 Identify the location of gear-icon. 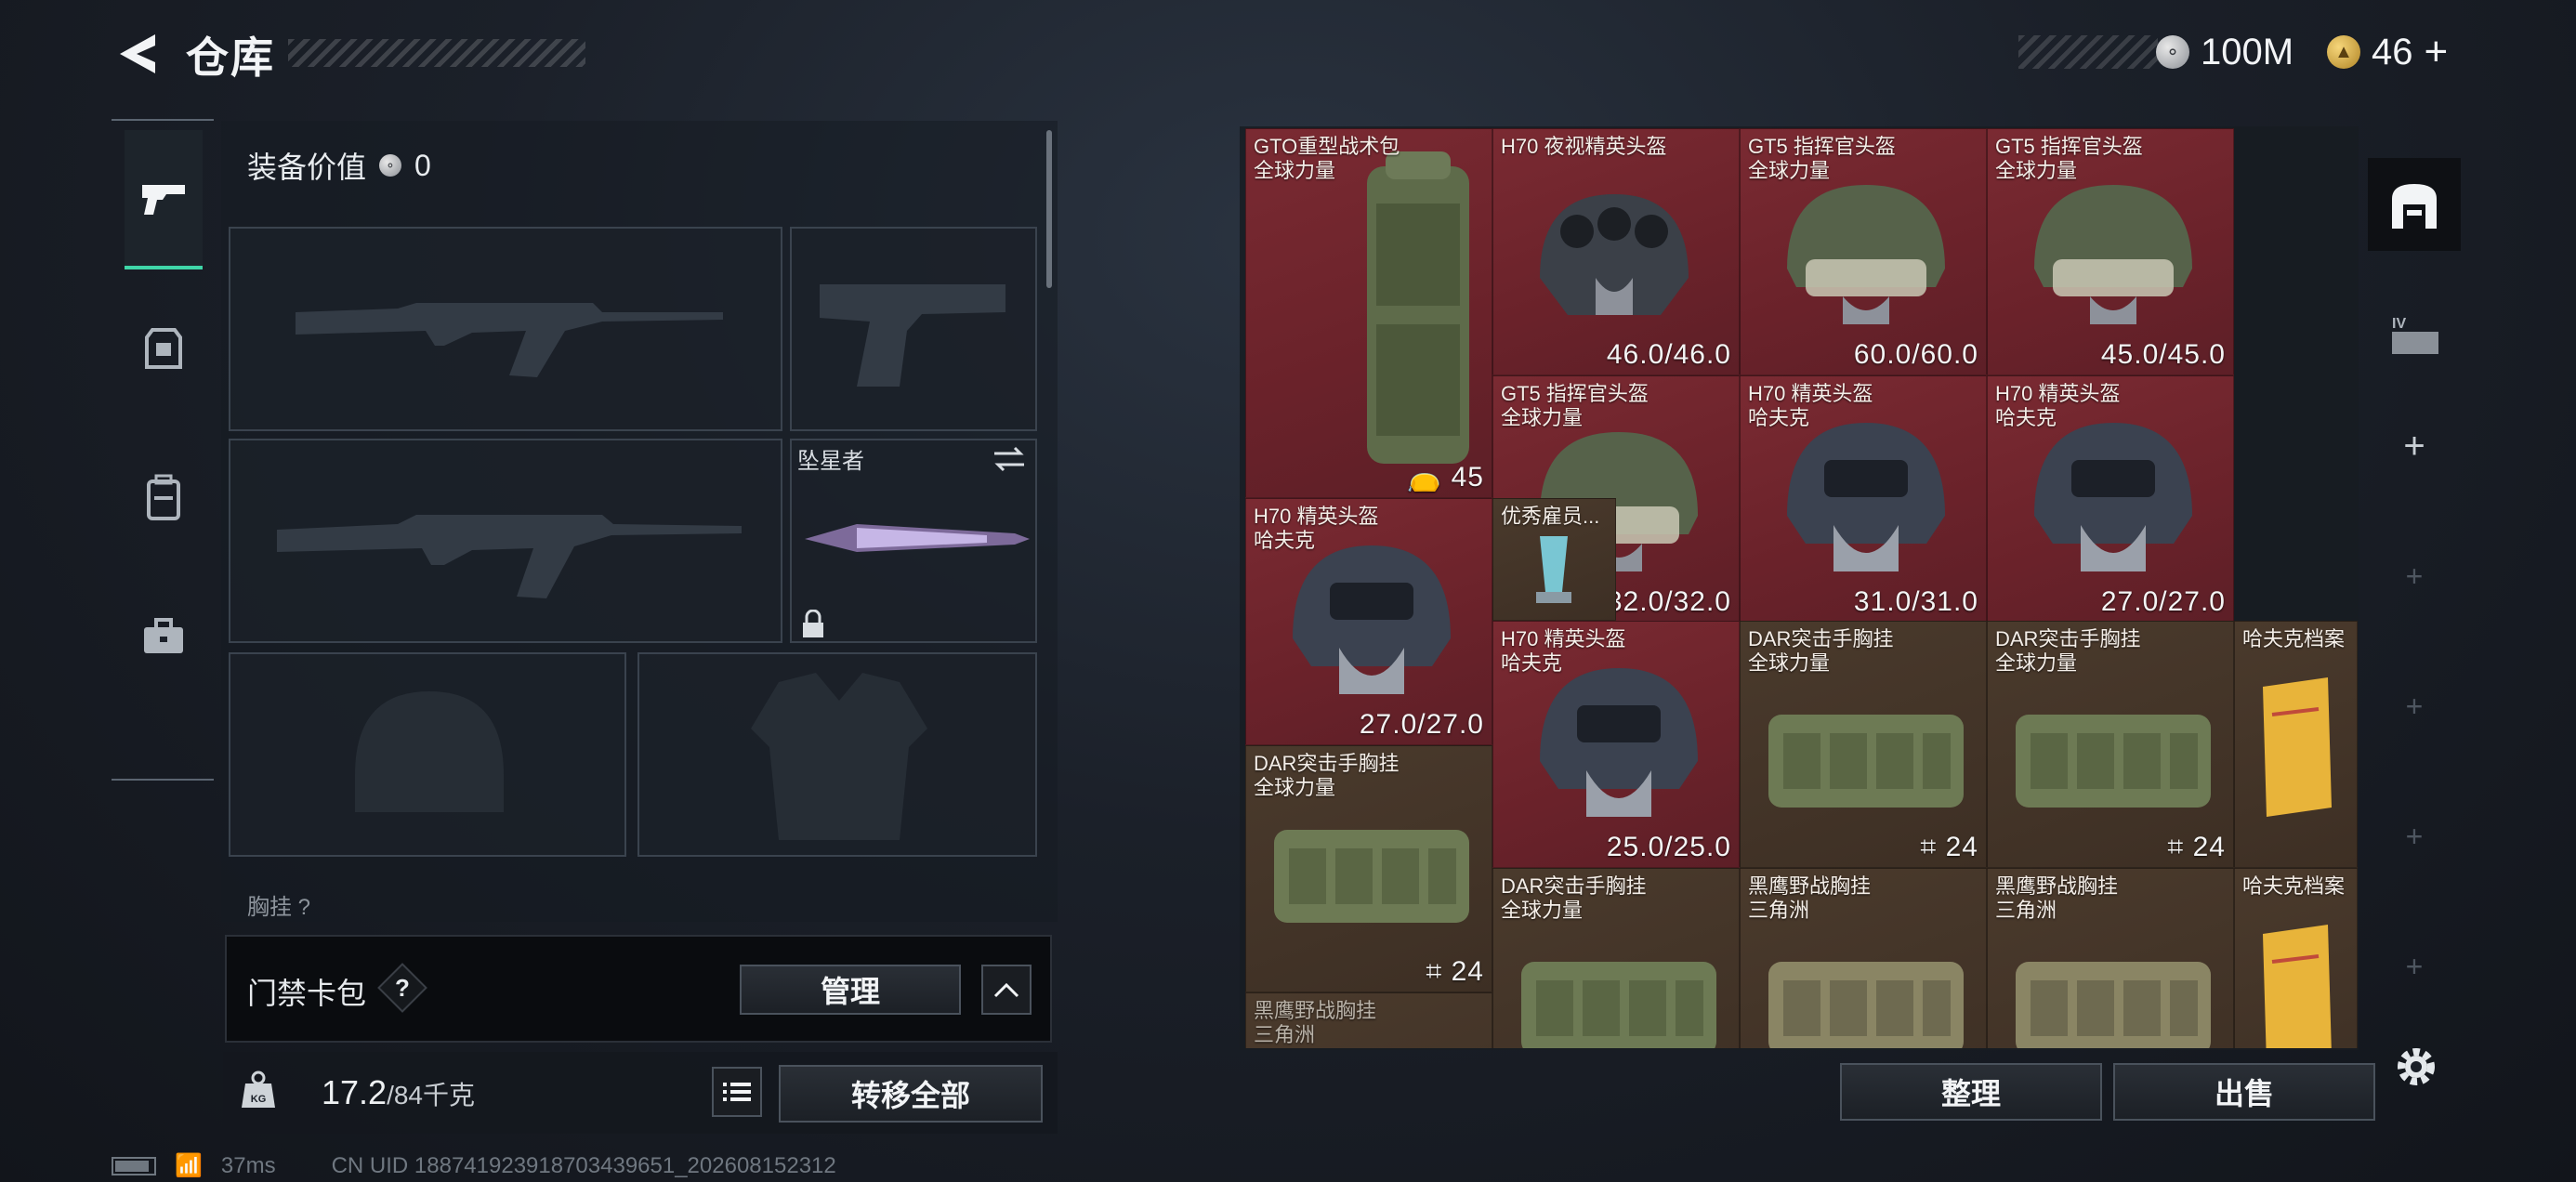
(2416, 1069).